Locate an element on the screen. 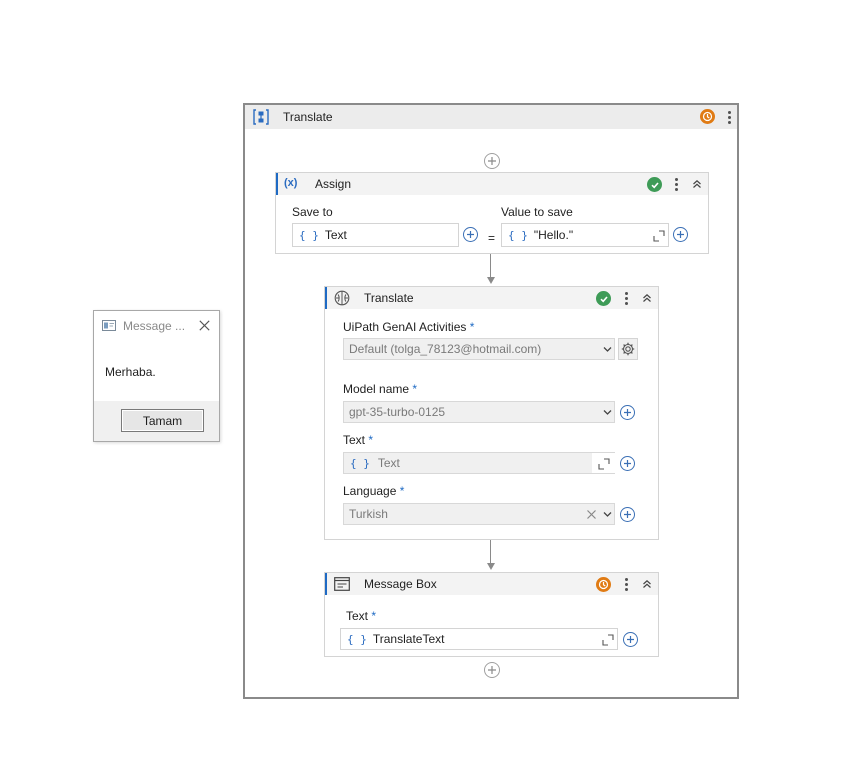 The width and height of the screenshot is (851, 767). popup-footer: Tamam is located at coordinates (156, 421).